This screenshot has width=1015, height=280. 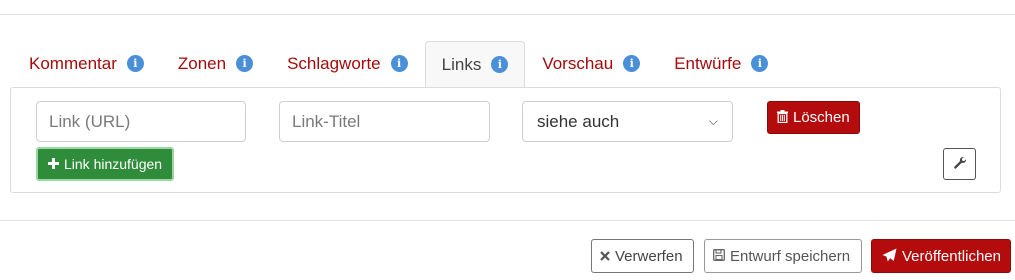 I want to click on save-draft-button: Entwurf speichern, so click(x=783, y=256).